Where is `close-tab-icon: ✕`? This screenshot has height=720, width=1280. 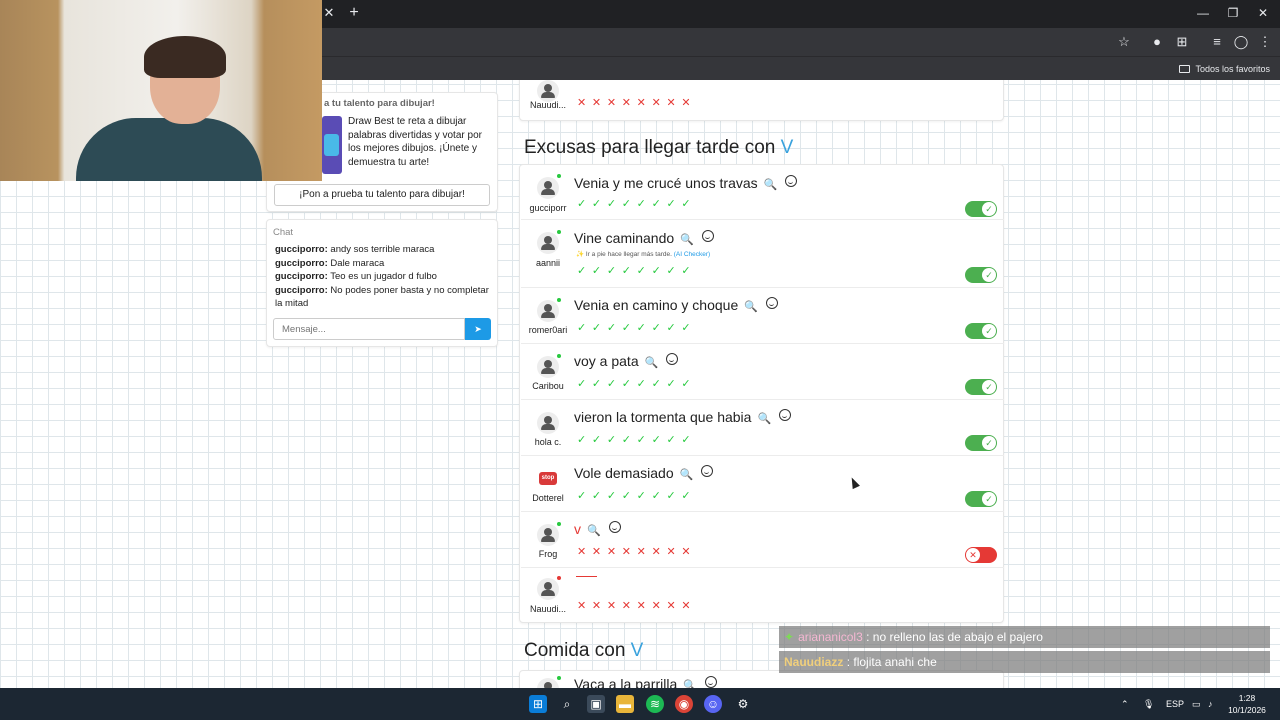
close-tab-icon: ✕ is located at coordinates (329, 13).